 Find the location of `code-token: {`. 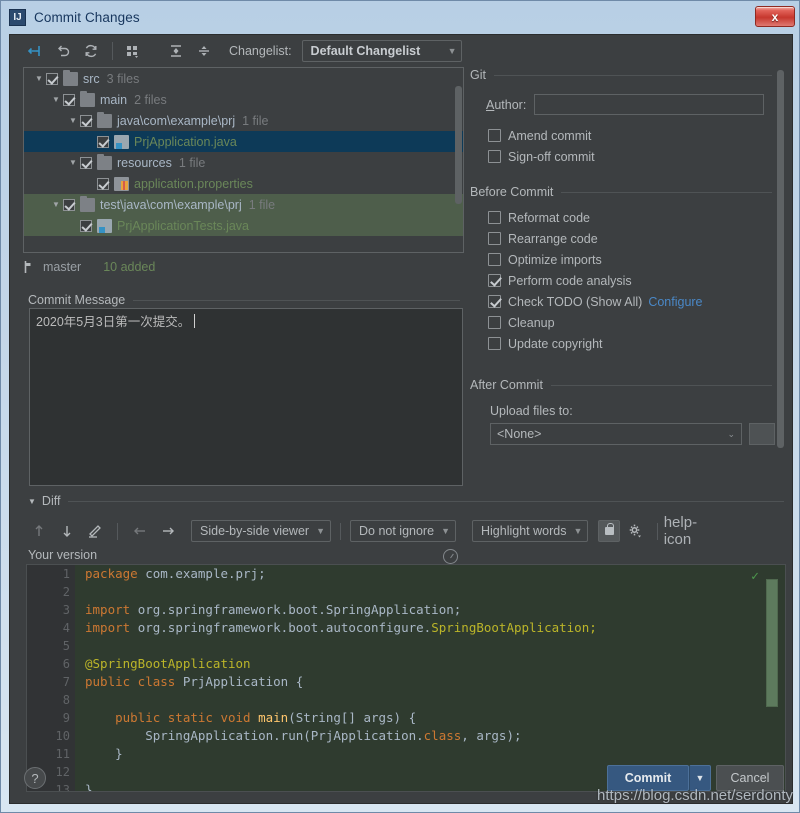

code-token: { is located at coordinates (296, 681).